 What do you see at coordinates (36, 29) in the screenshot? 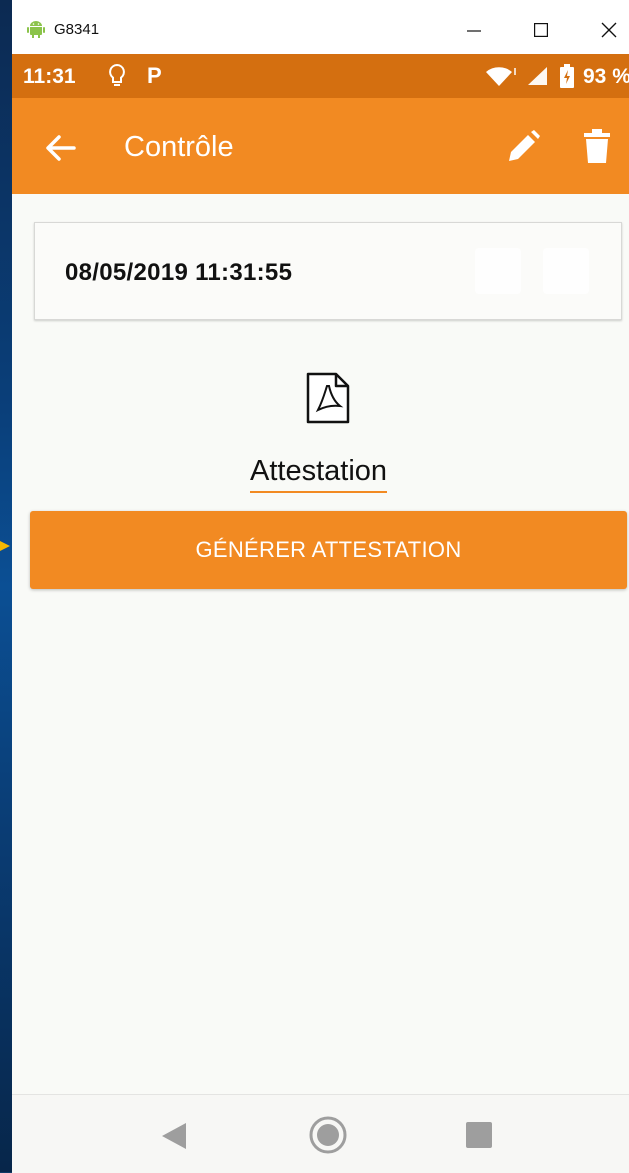
I see `android-icon` at bounding box center [36, 29].